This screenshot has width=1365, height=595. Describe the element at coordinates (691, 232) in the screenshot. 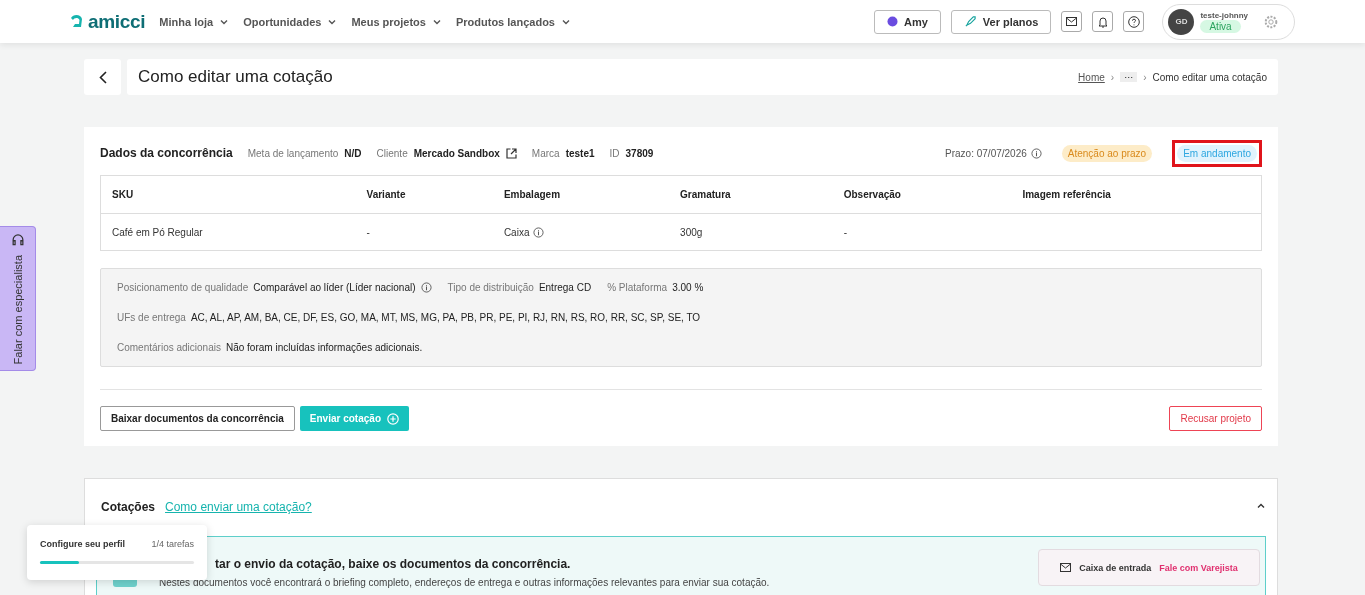

I see `table-cell: 300g` at that location.